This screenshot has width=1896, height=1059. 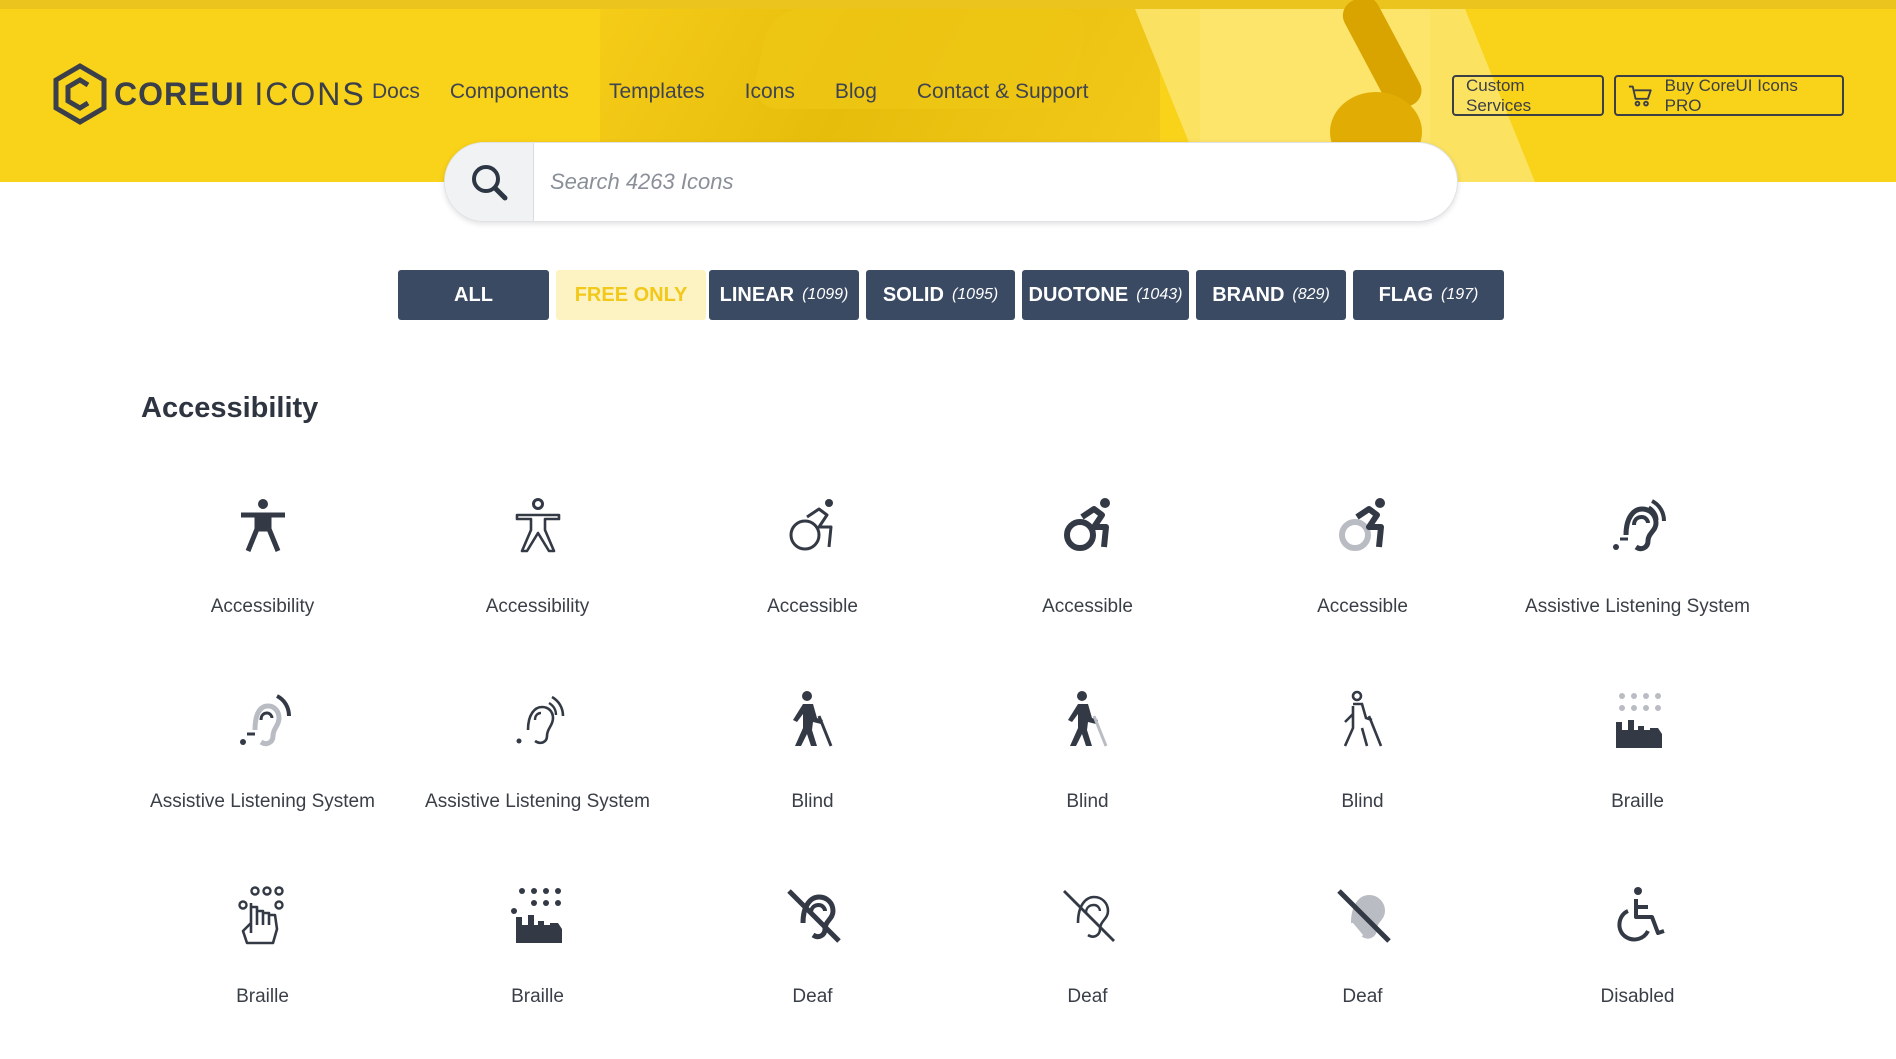 What do you see at coordinates (1363, 720) in the screenshot?
I see `blind-linear-icon` at bounding box center [1363, 720].